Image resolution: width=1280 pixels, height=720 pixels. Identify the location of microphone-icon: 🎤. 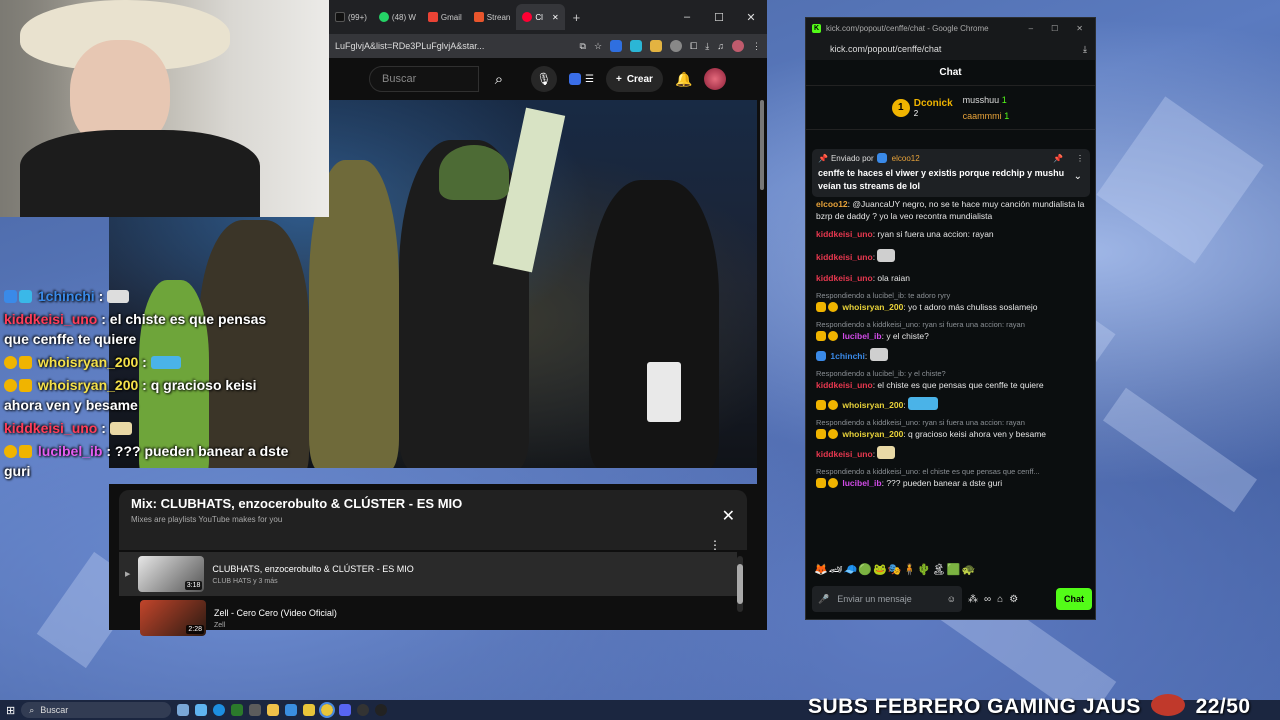
(823, 599).